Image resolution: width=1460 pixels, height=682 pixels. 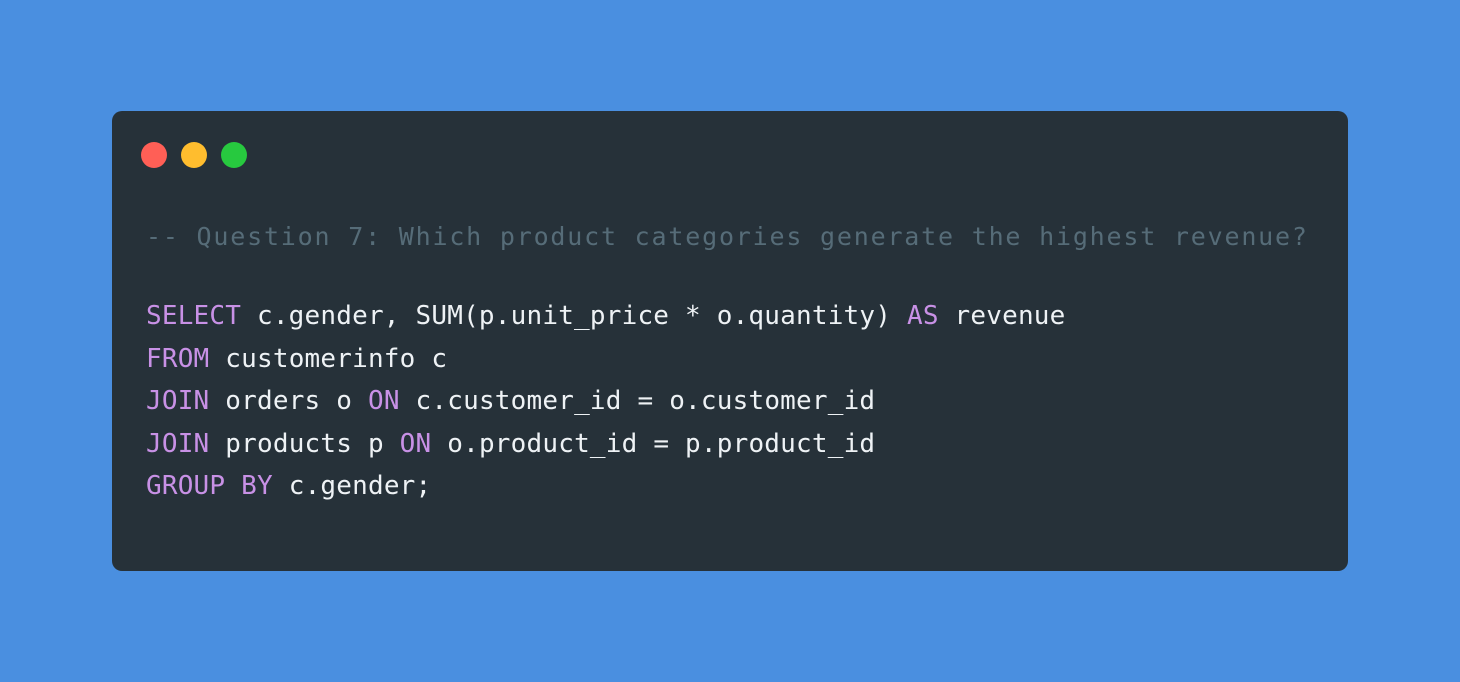 I want to click on code-line-from: FROM customerinfo c, so click(x=727, y=359).